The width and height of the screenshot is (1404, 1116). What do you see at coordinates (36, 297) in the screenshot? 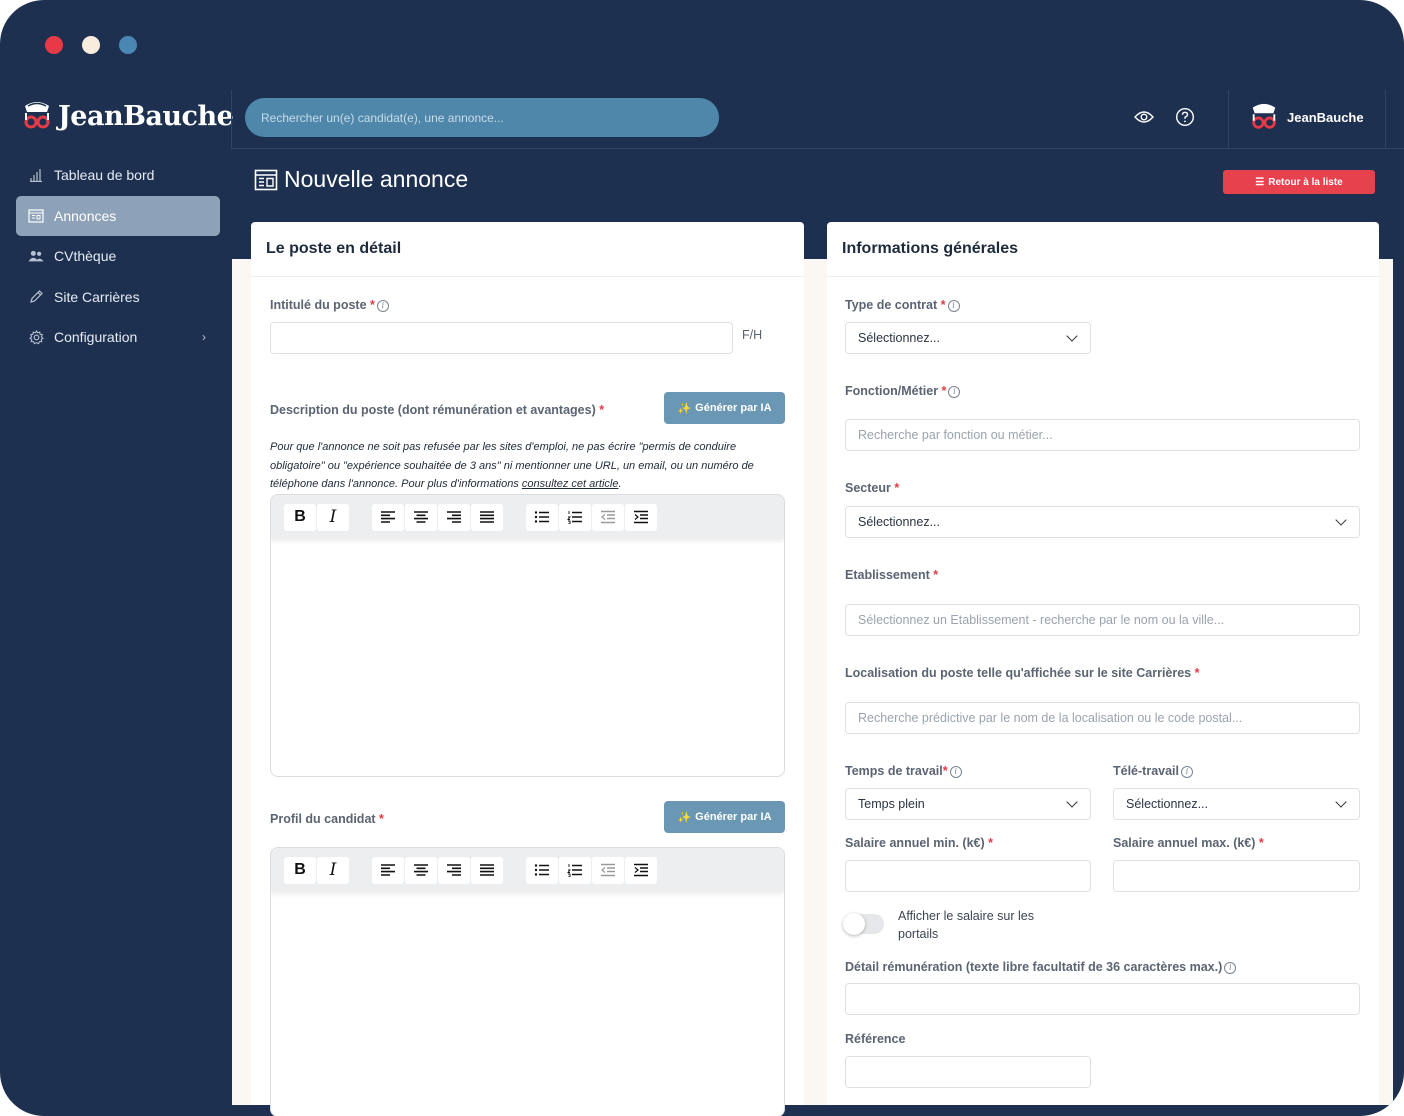
I see `pen-icon` at bounding box center [36, 297].